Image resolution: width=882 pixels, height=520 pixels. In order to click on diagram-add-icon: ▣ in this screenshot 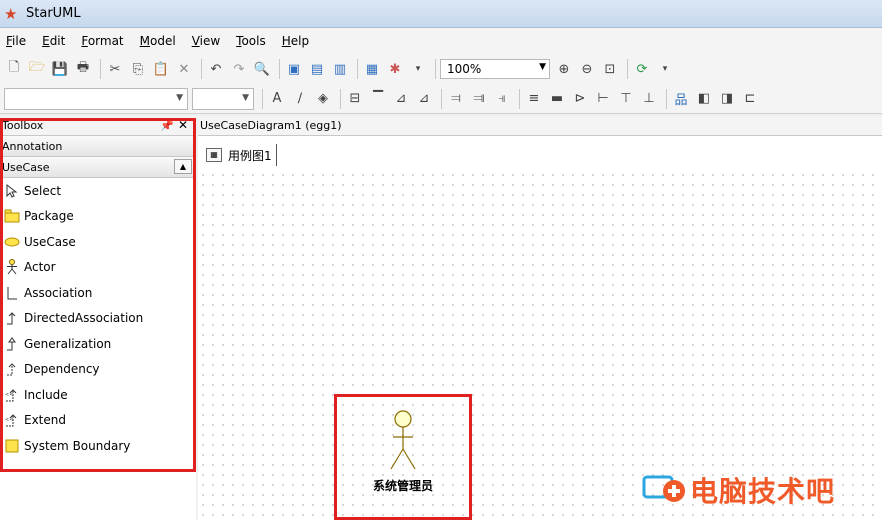, I will do `click(294, 69)`.